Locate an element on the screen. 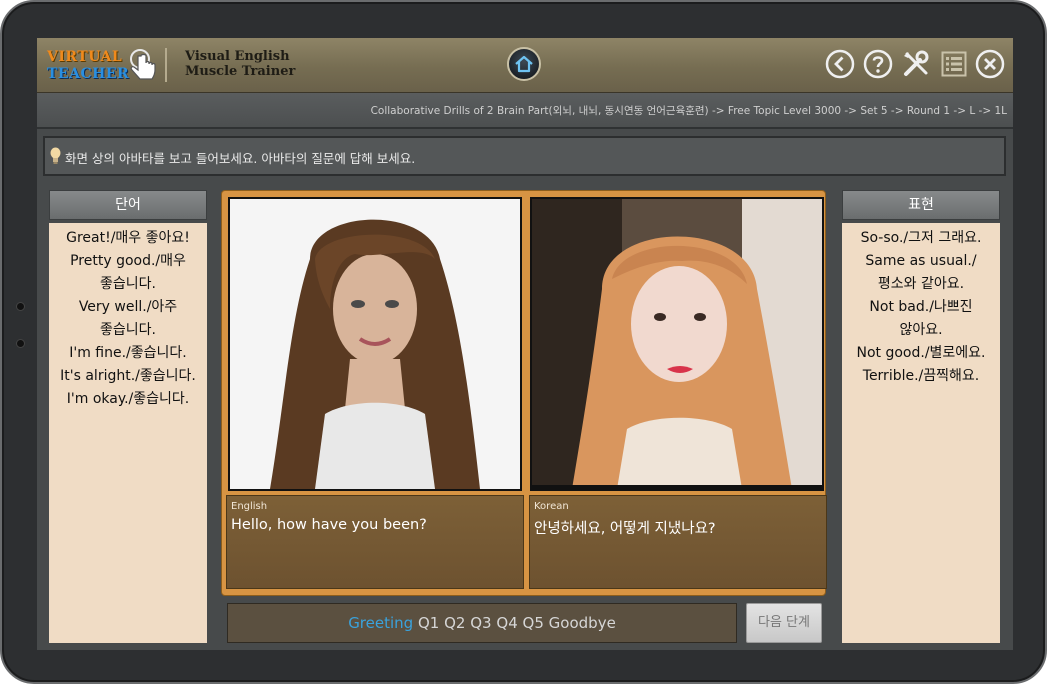  expression-item: Terrible./끔찍해요. is located at coordinates (921, 376).